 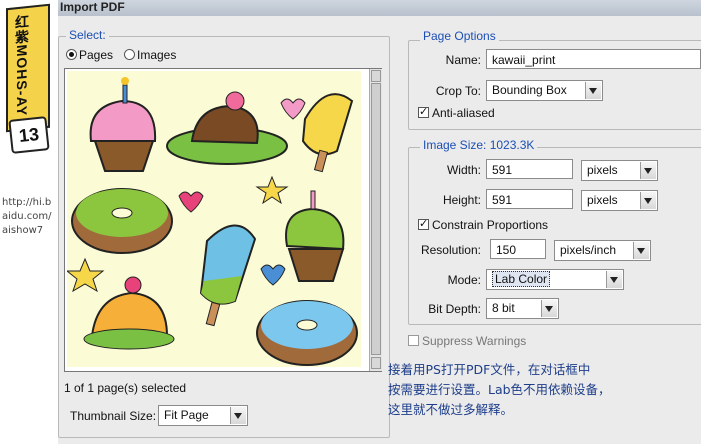 I want to click on width-input: 591, so click(x=529, y=169).